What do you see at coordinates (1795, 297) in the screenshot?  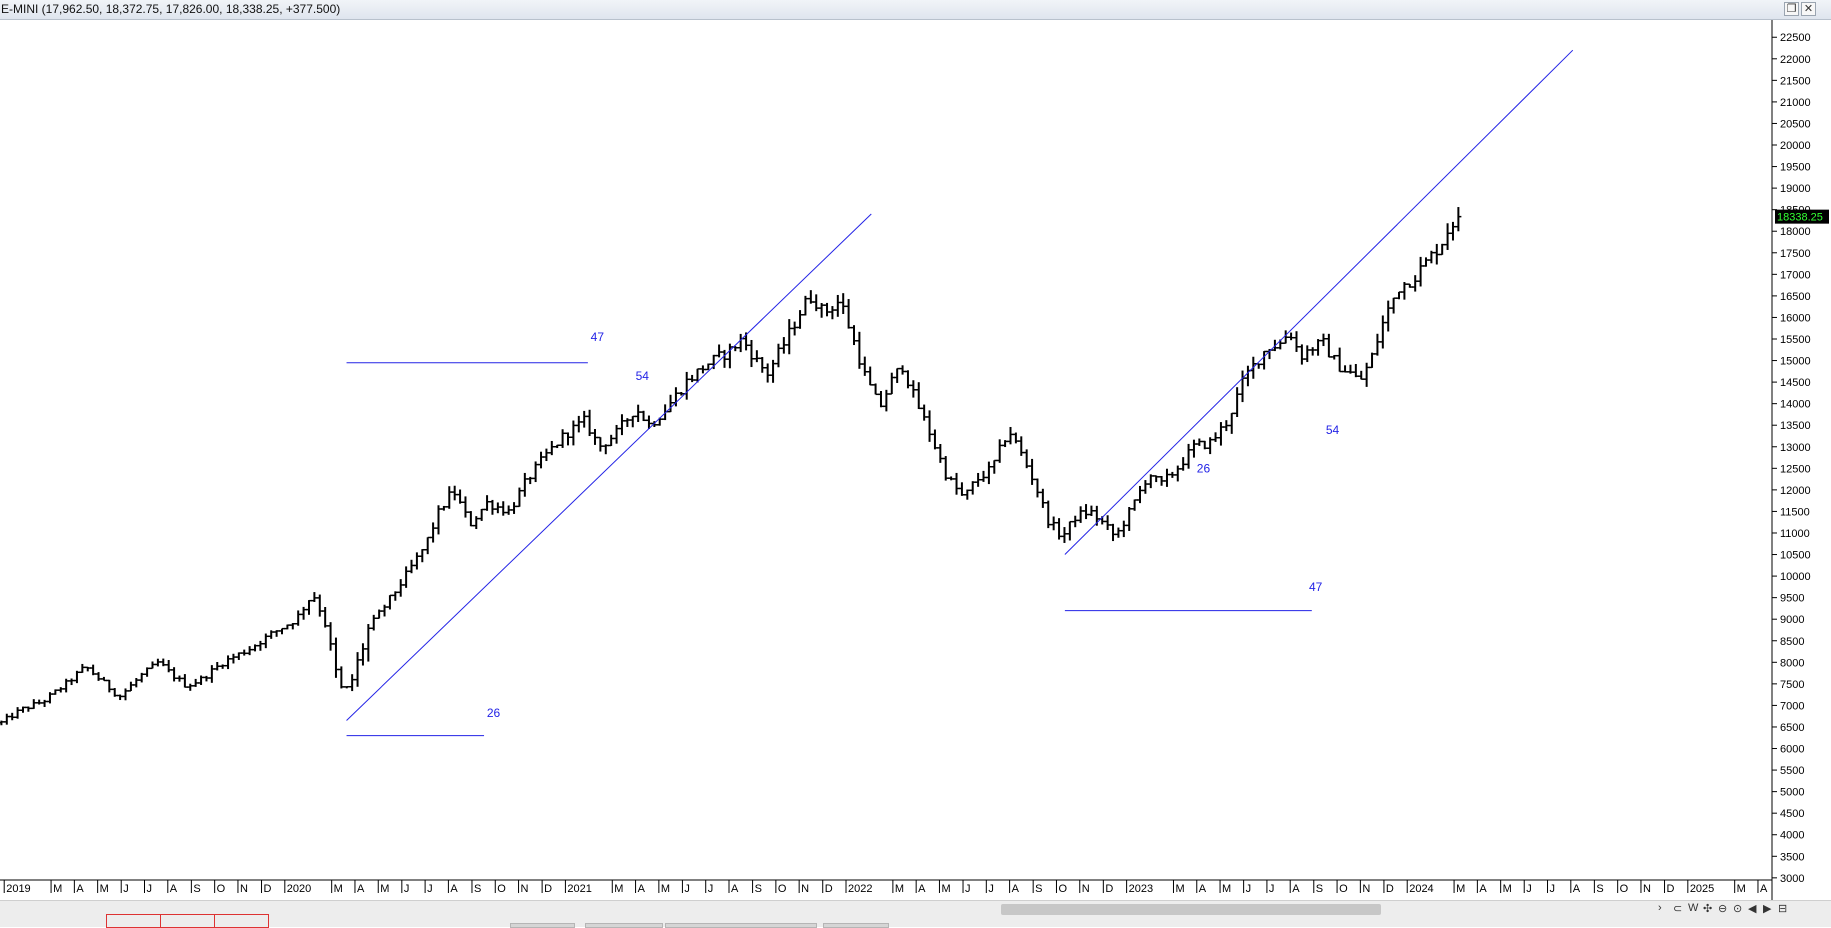 I see `price-axis-label: 16500` at bounding box center [1795, 297].